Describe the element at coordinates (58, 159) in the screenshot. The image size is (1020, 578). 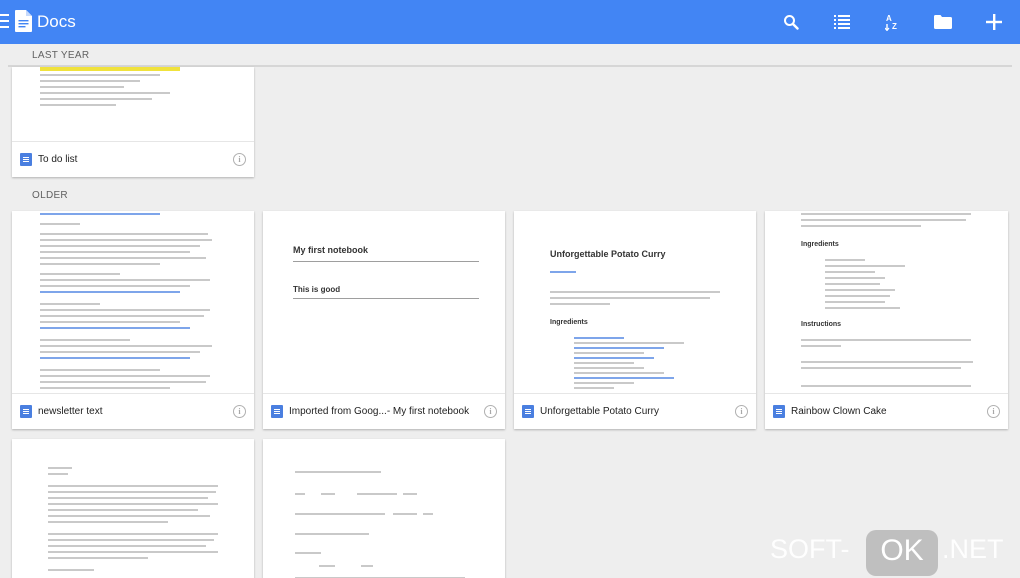
I see `card-title: To do list` at that location.